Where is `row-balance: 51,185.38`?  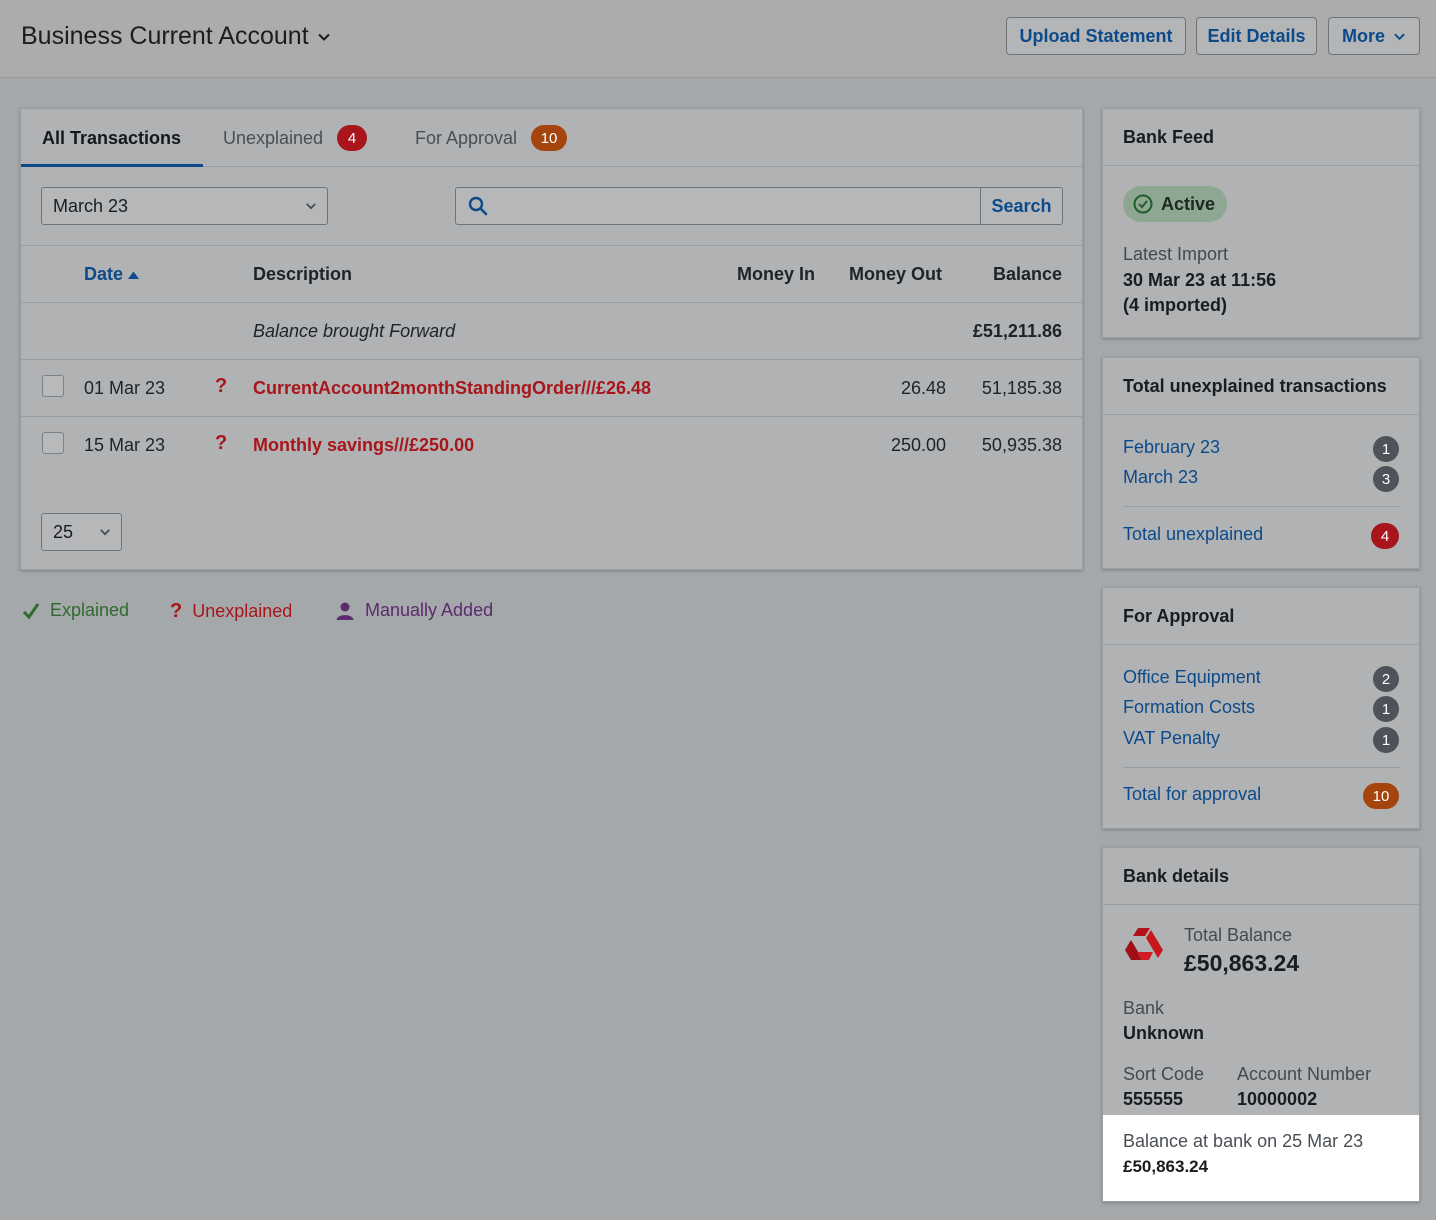 row-balance: 51,185.38 is located at coordinates (1021, 388).